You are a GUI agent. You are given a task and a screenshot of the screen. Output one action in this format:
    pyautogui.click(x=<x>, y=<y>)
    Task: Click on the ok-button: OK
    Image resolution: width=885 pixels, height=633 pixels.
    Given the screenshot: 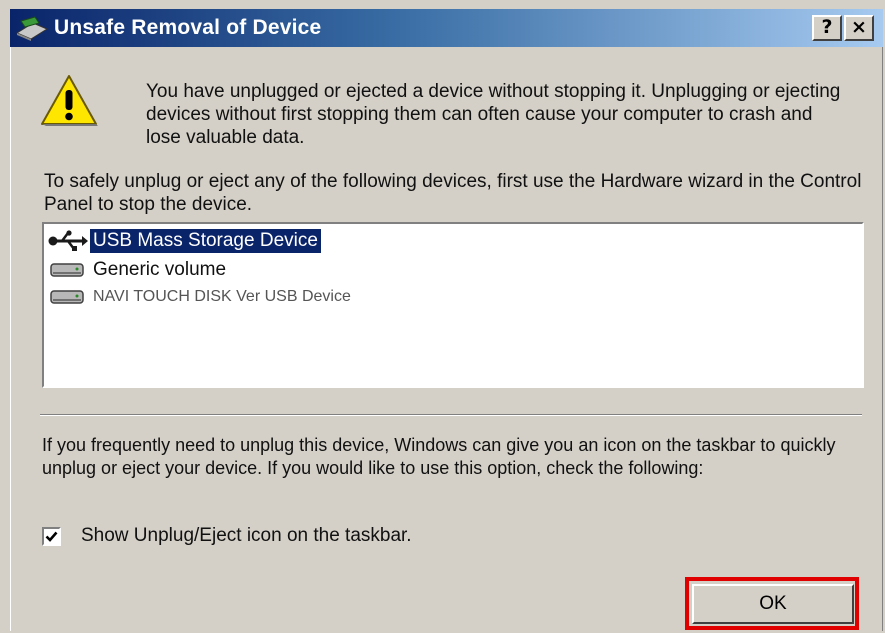 What is the action you would take?
    pyautogui.click(x=773, y=604)
    